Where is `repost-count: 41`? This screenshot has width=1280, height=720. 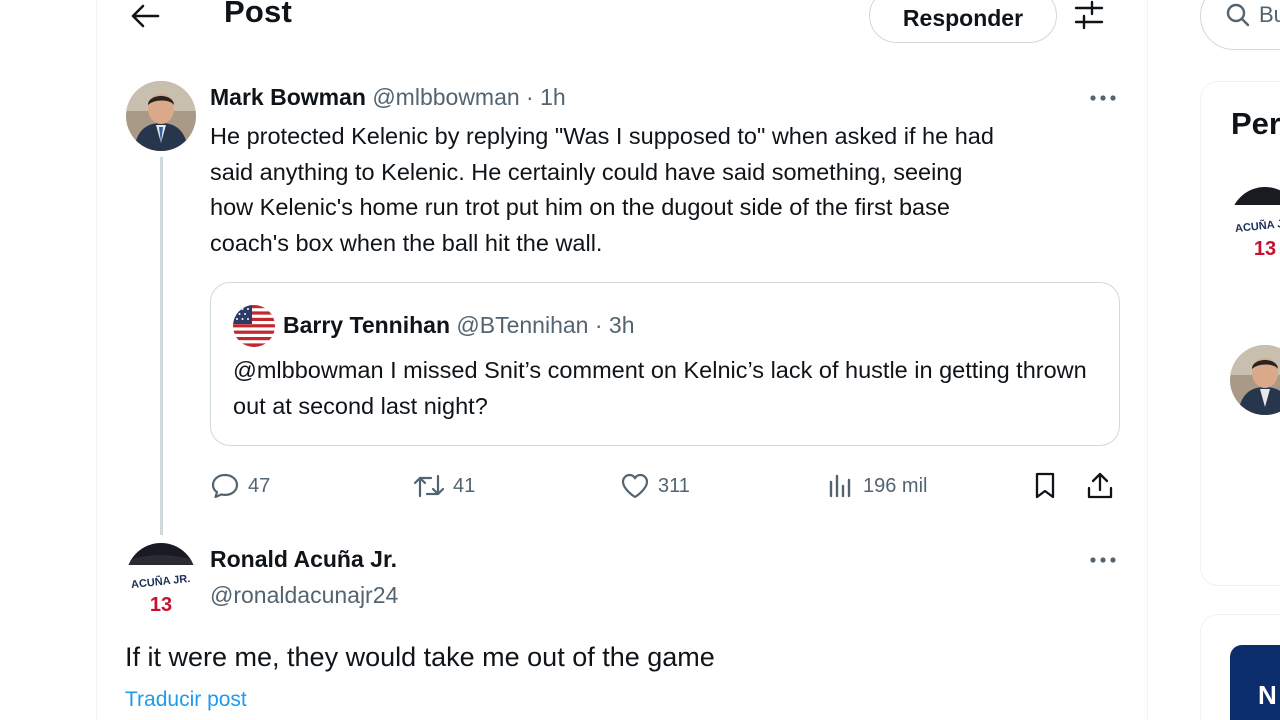 repost-count: 41 is located at coordinates (464, 485).